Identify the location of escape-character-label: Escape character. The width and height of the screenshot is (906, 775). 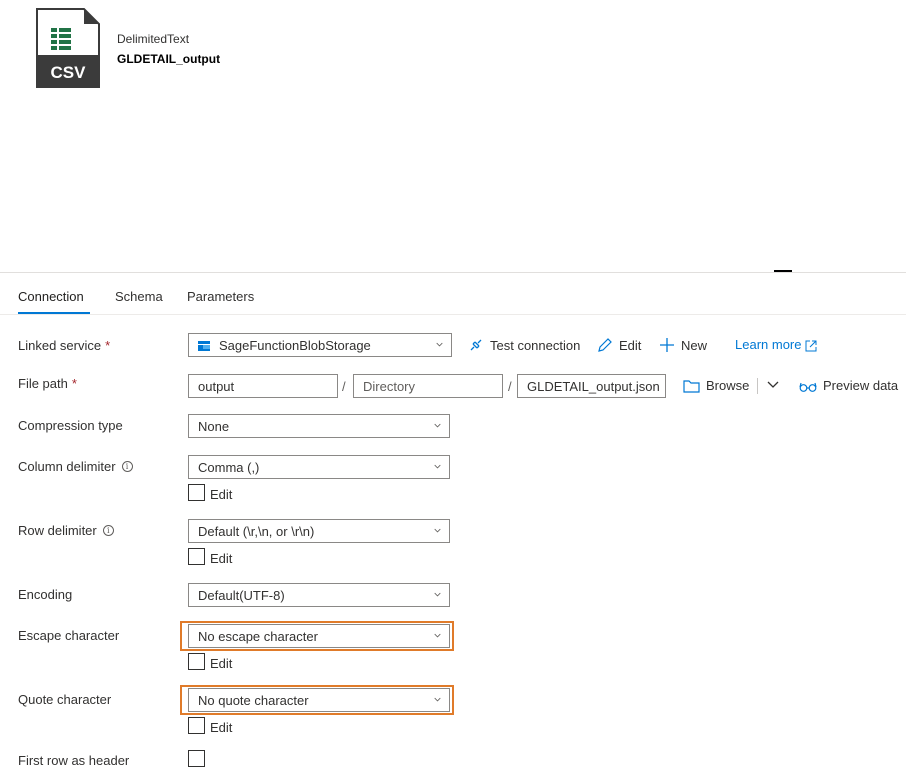
(69, 635).